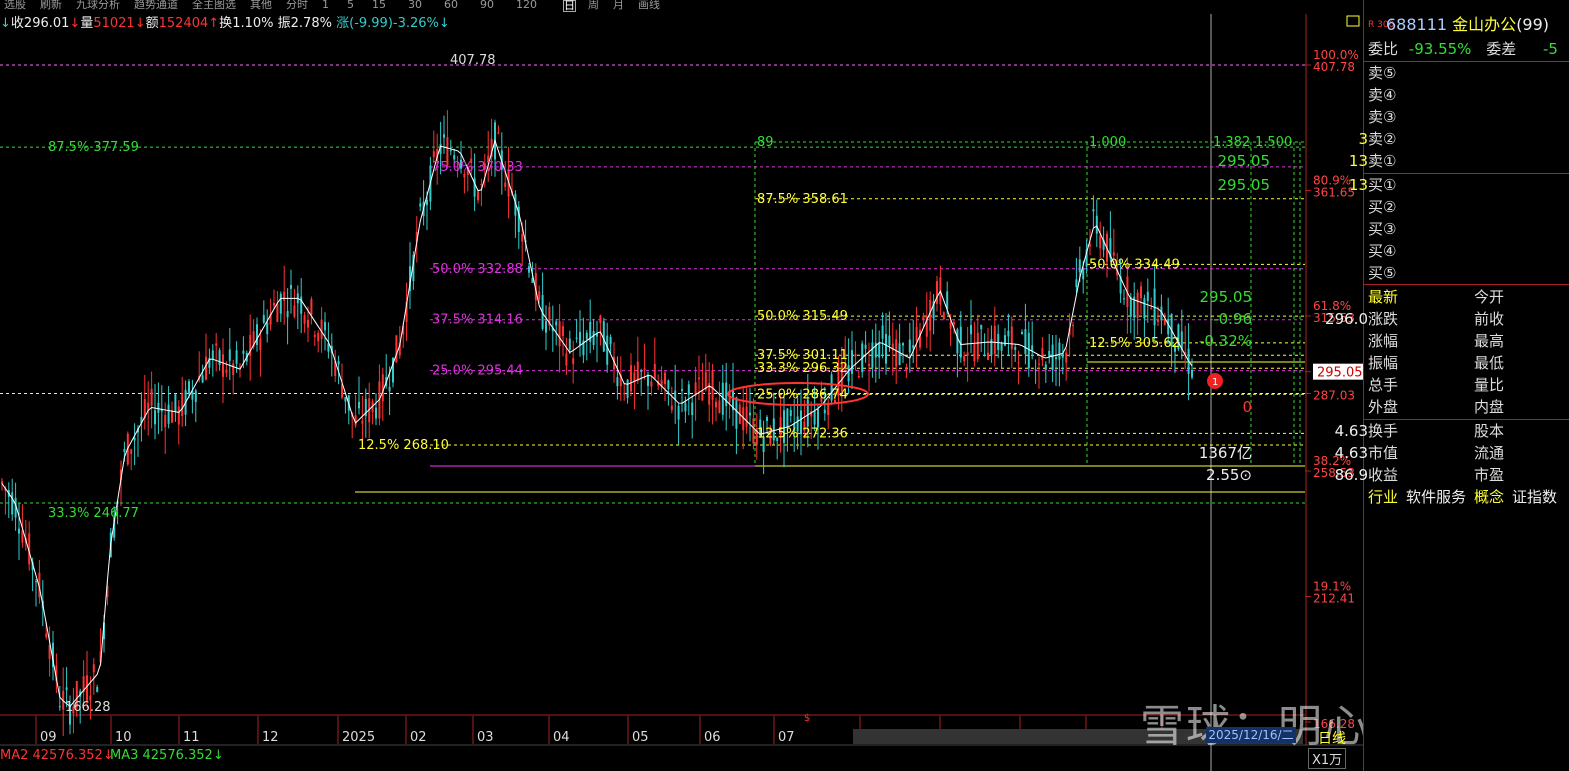 The image size is (1569, 771). I want to click on period-label: 日线, so click(1332, 738).